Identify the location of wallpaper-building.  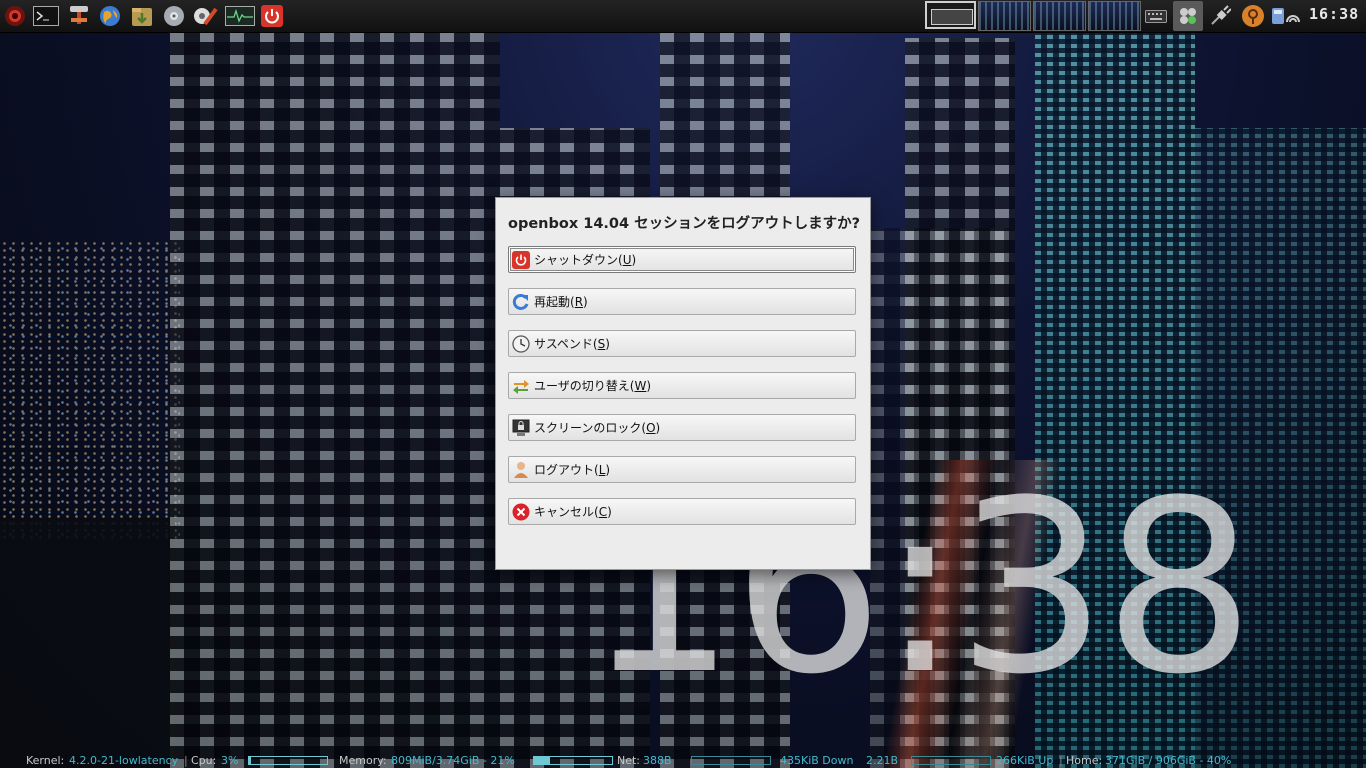
(87, 643).